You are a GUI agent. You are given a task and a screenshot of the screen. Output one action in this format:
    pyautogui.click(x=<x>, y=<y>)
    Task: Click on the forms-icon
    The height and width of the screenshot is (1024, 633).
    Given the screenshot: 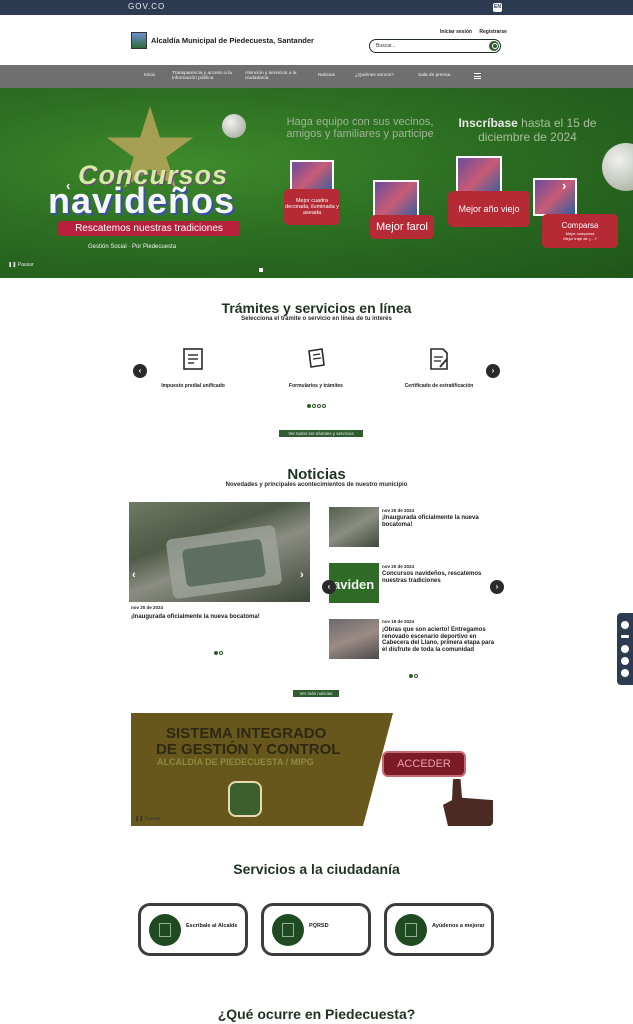 What is the action you would take?
    pyautogui.click(x=316, y=358)
    